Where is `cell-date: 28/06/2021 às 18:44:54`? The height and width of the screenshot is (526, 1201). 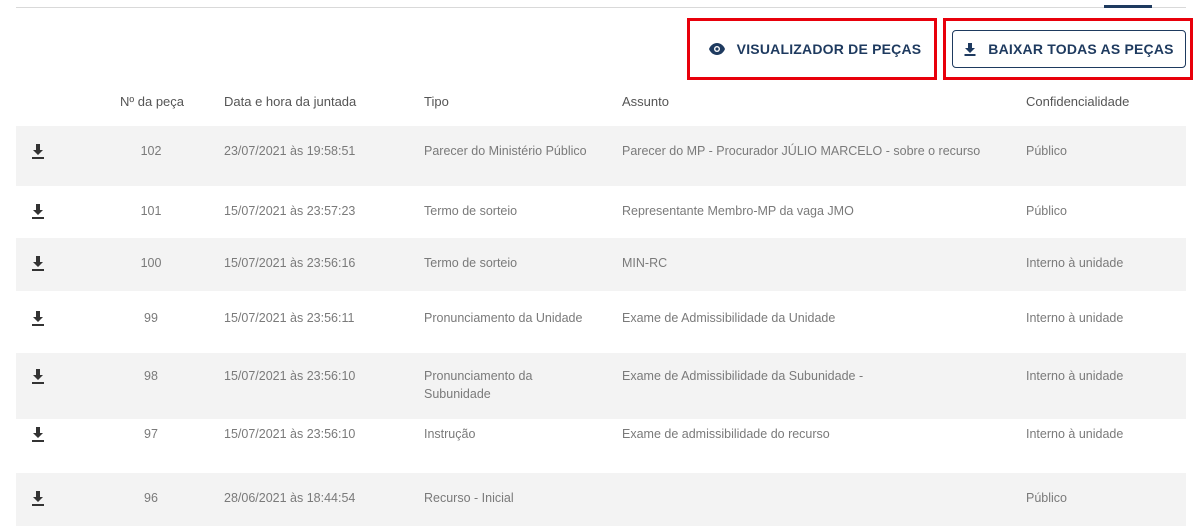
cell-date: 28/06/2021 às 18:44:54 is located at coordinates (290, 498).